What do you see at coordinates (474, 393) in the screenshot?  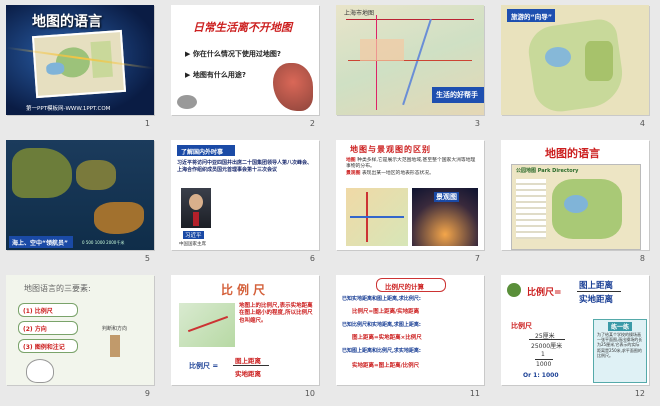 I see `slide-number: 11` at bounding box center [474, 393].